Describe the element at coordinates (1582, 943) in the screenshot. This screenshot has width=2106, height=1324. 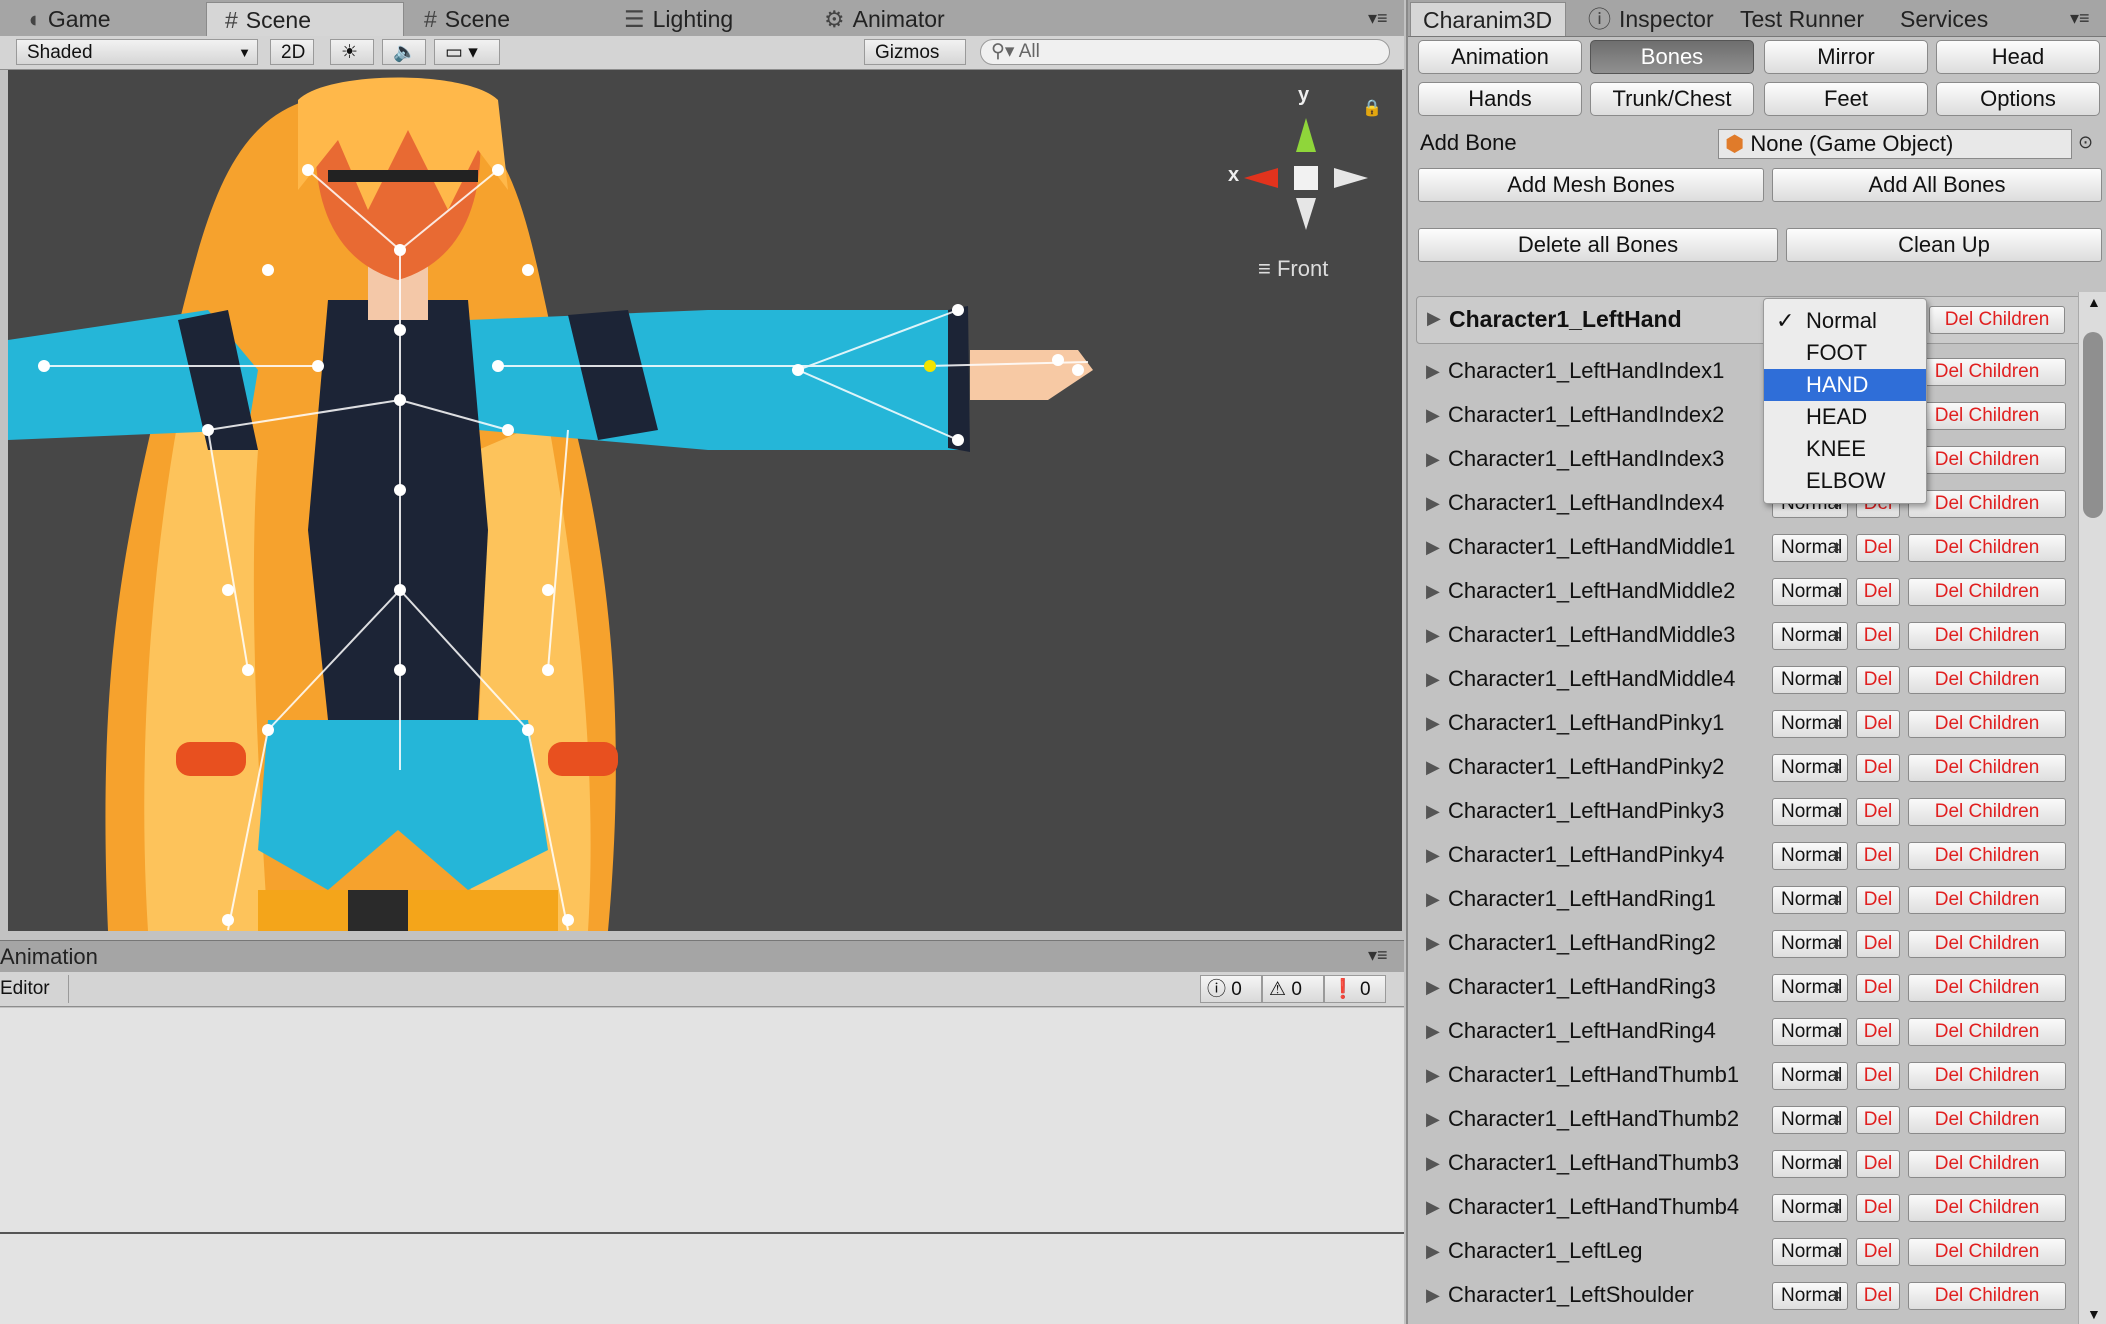
I see `bone-name: Character1_LeftHandRing2` at that location.